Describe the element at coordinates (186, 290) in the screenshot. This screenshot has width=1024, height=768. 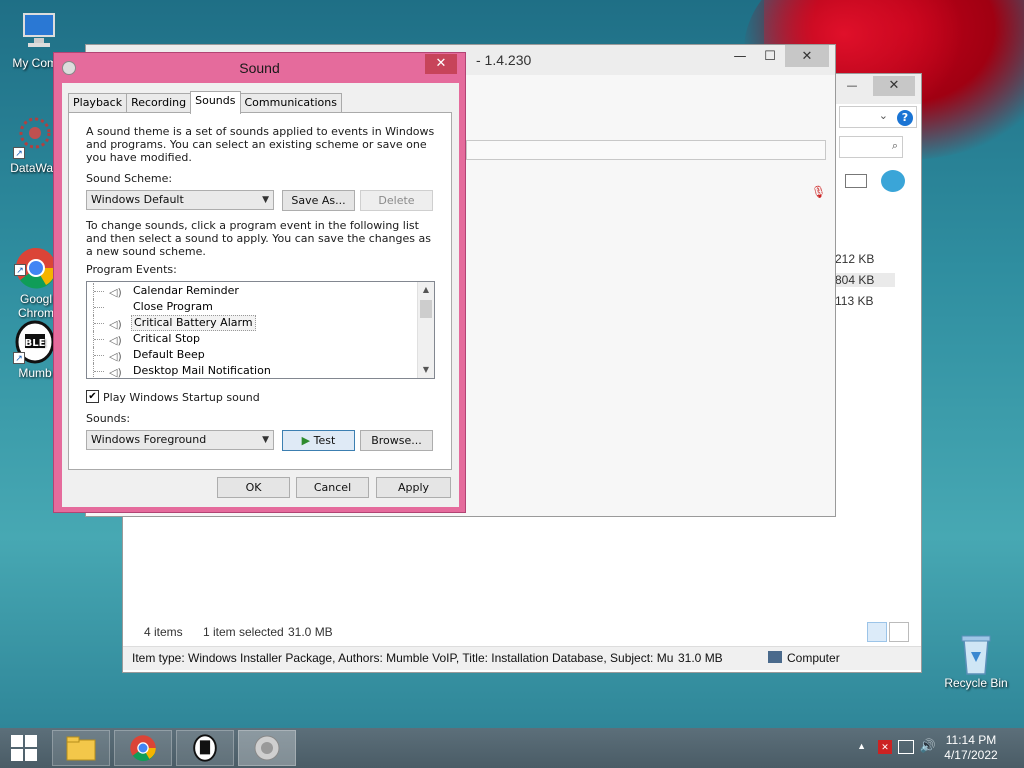
I see `event-label: Calendar Reminder` at that location.